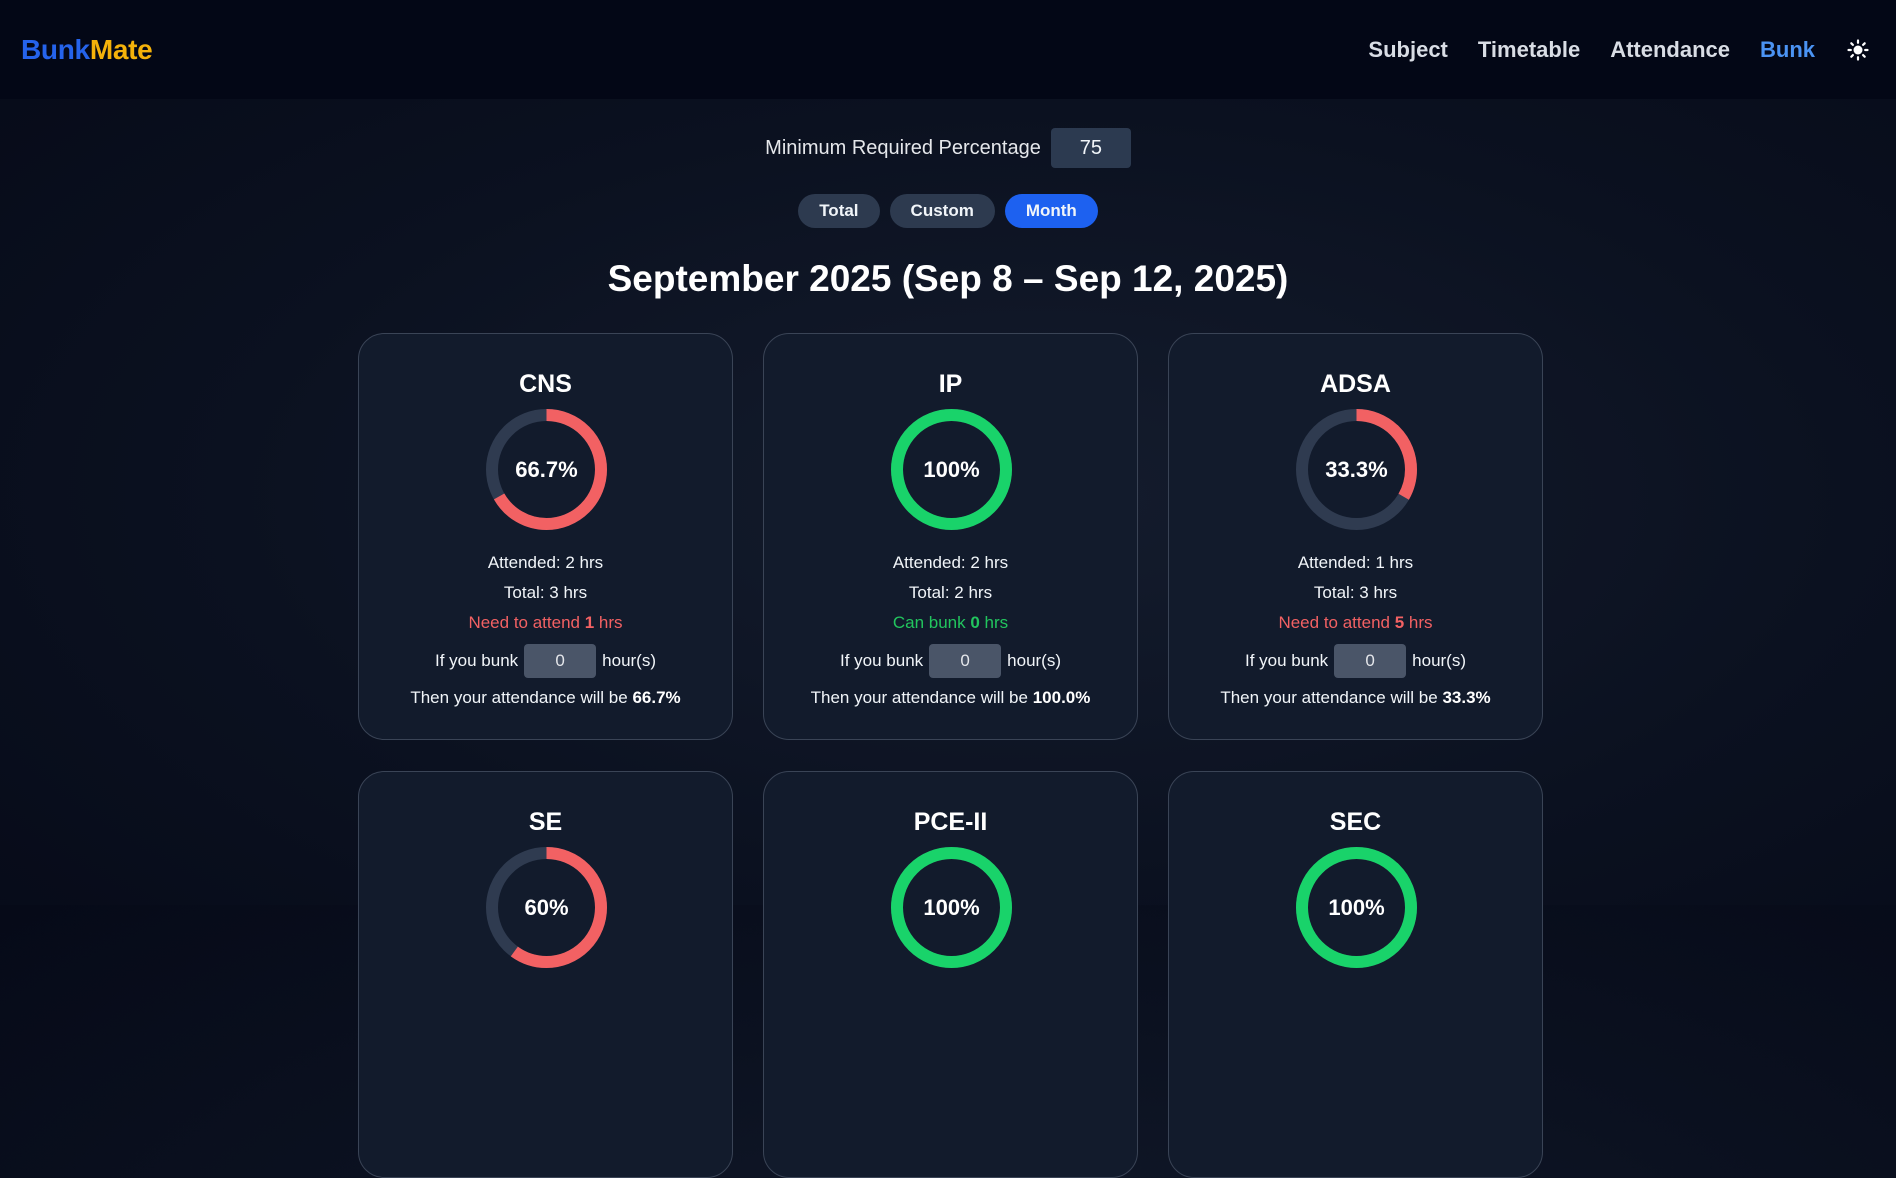 Image resolution: width=1896 pixels, height=1178 pixels. What do you see at coordinates (1355, 697) in the screenshot?
I see `projected-attendance: Then your attendance will be 33.3%` at bounding box center [1355, 697].